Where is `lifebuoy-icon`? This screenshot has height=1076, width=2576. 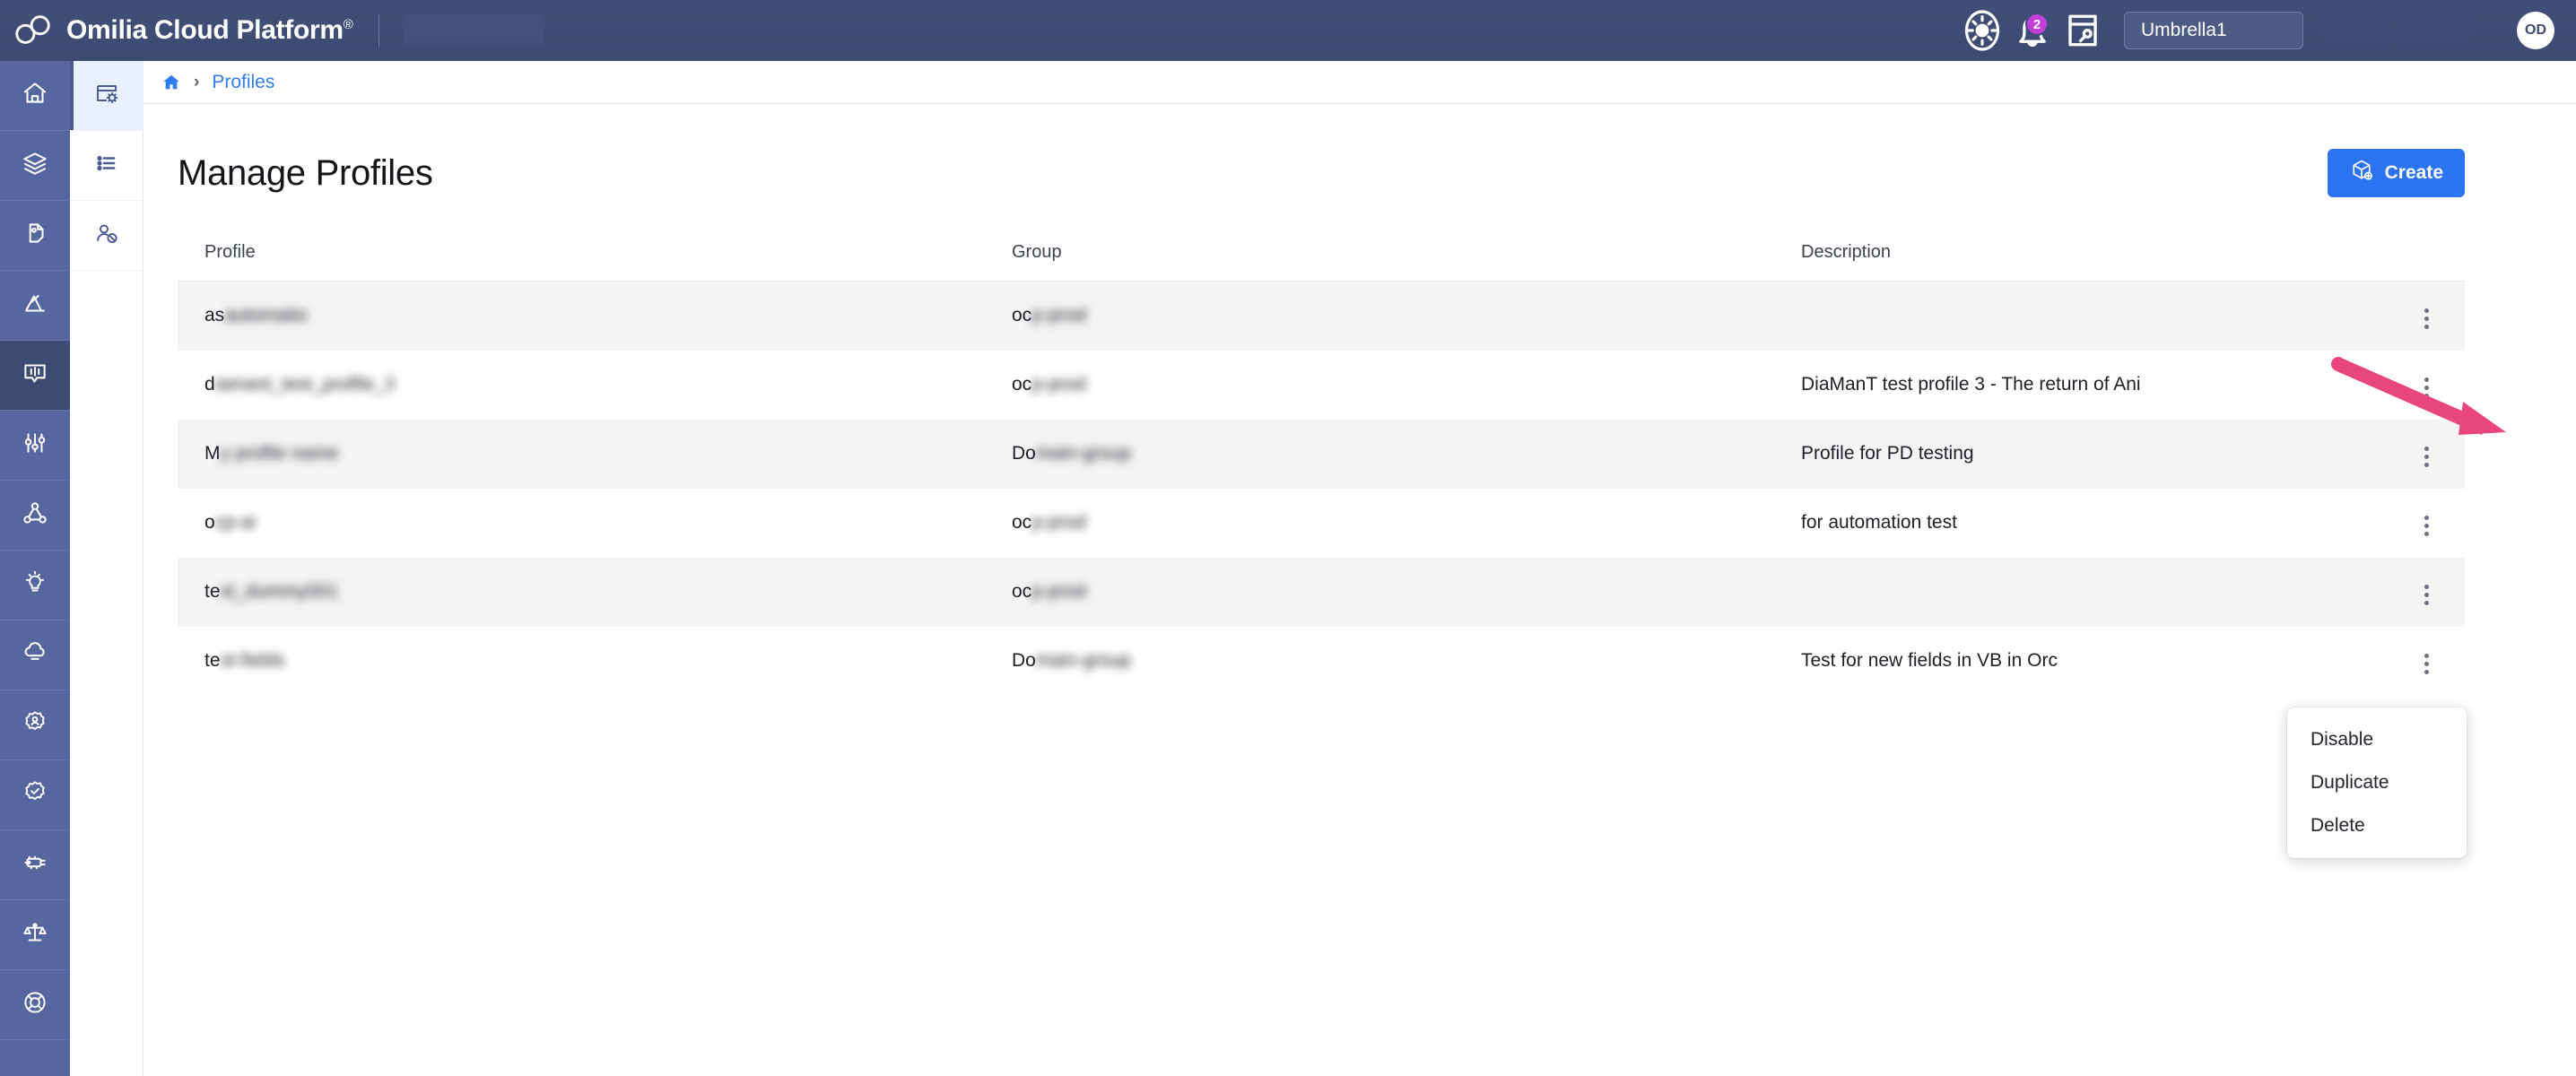
lifebuoy-icon is located at coordinates (35, 1004).